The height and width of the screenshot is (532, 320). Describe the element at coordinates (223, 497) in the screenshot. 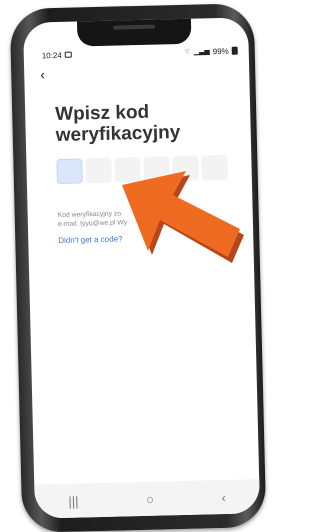

I see `back-button: ‹` at that location.